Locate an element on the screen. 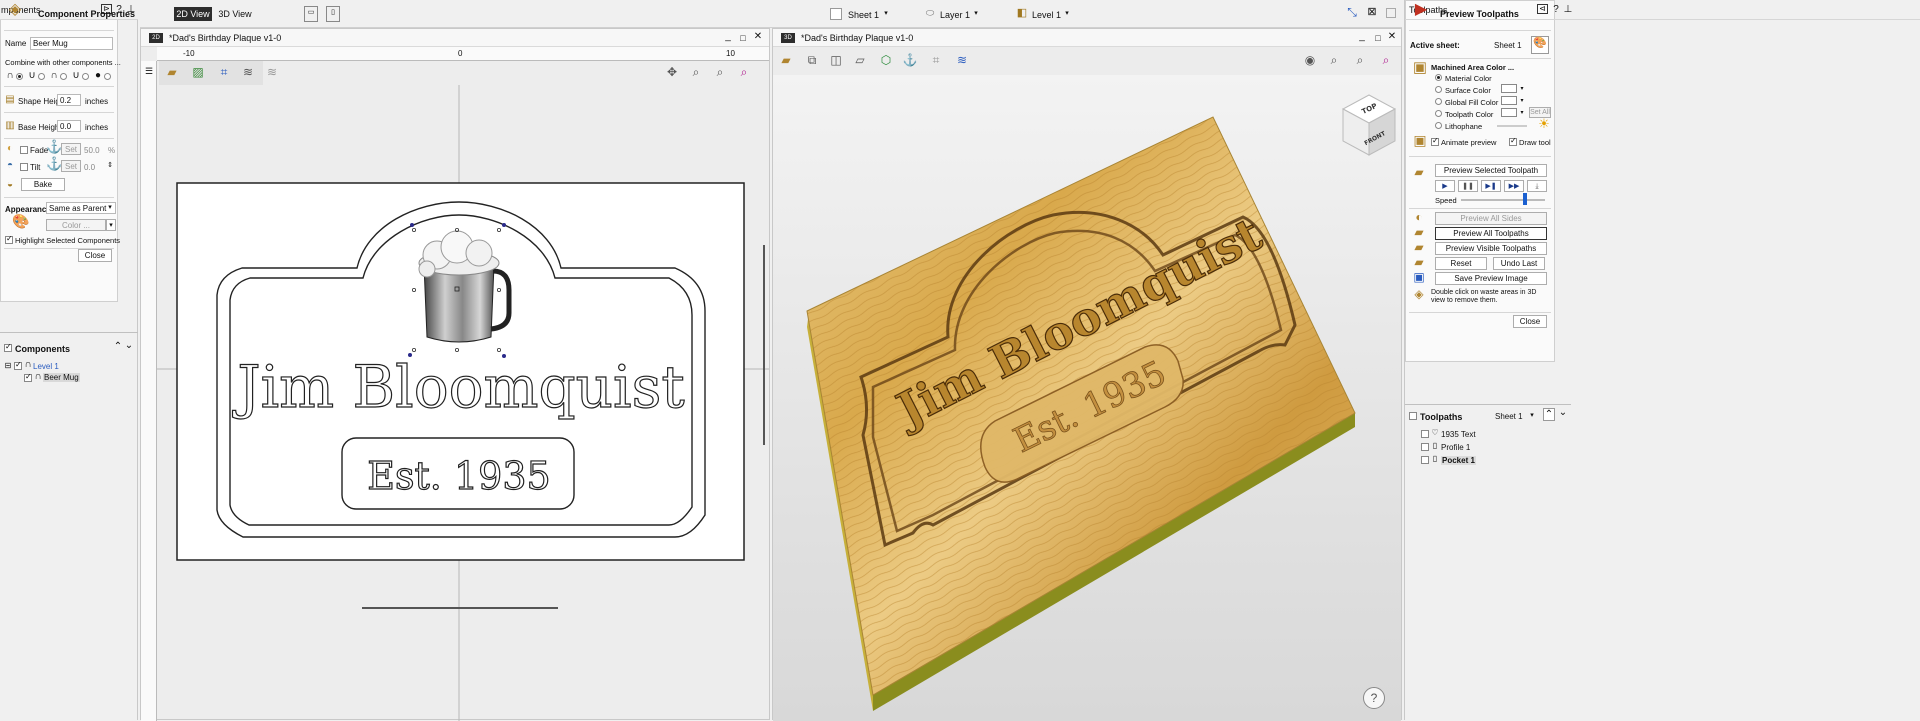 Image resolution: width=1920 pixels, height=721 pixels. toolpath-color-chevron-icon: ▾ is located at coordinates (1522, 113).